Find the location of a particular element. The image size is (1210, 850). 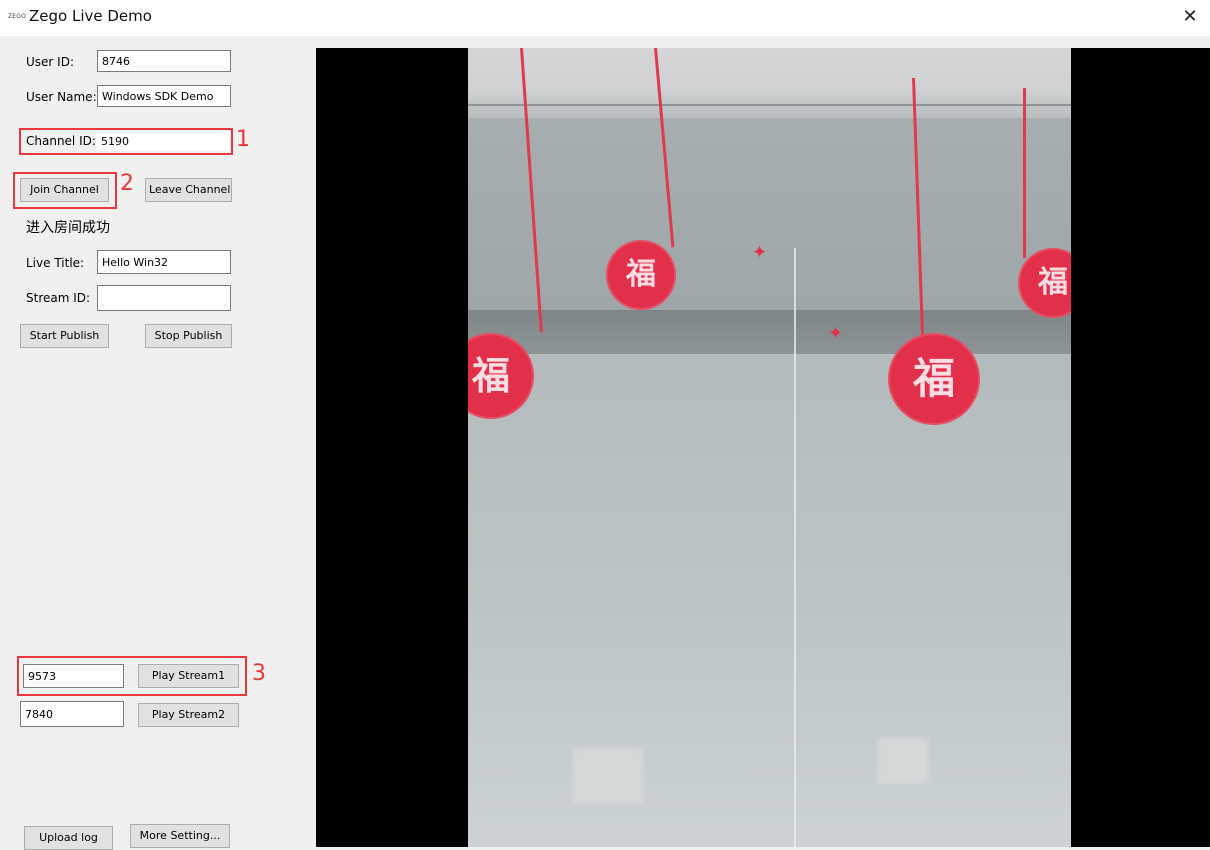

user-name-input is located at coordinates (164, 96).